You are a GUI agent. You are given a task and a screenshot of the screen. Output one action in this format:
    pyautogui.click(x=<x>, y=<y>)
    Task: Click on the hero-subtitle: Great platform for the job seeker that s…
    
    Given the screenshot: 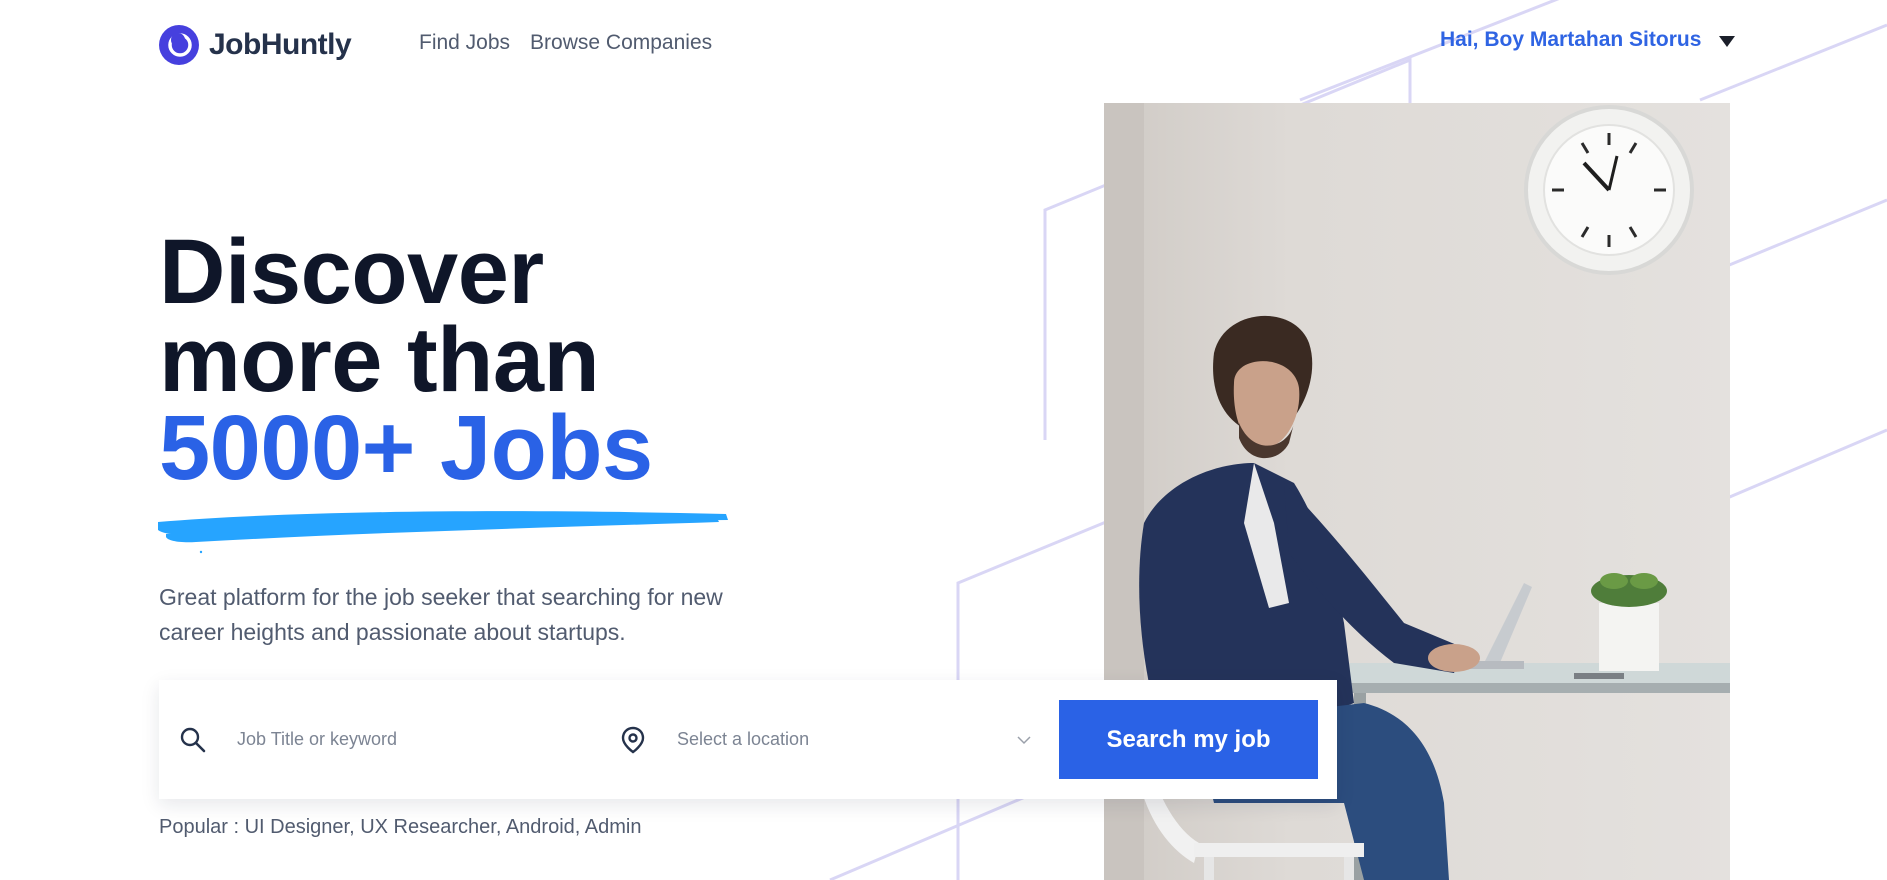 What is the action you would take?
    pyautogui.click(x=441, y=614)
    